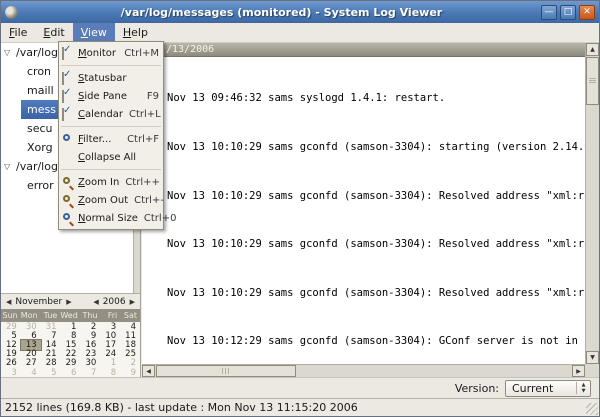  What do you see at coordinates (363, 370) in the screenshot?
I see `horizontal-scrollbar: ◀ ▶` at bounding box center [363, 370].